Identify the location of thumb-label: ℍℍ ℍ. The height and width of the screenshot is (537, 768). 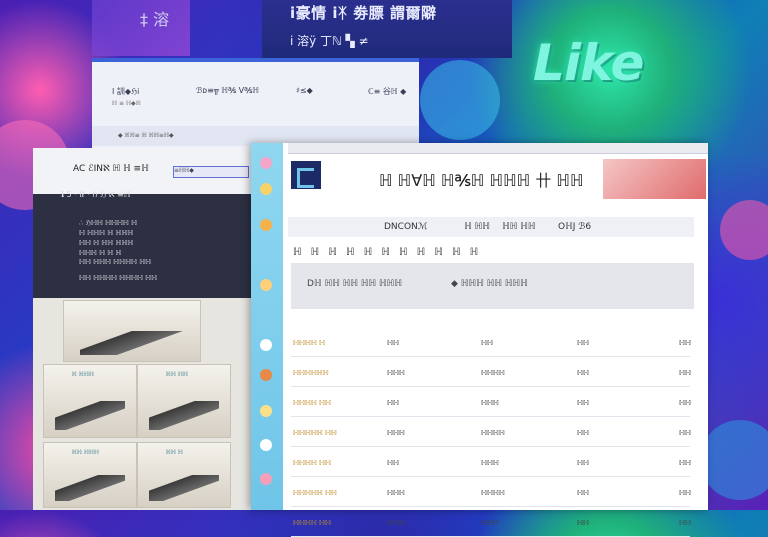
(174, 452).